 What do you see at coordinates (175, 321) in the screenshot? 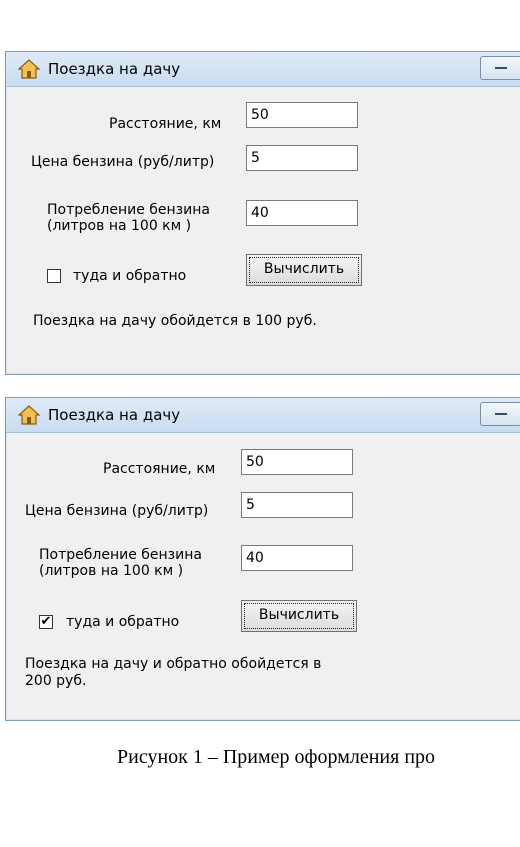
I see `result-text: Поездка на дачу обойдется в 100 руб.` at bounding box center [175, 321].